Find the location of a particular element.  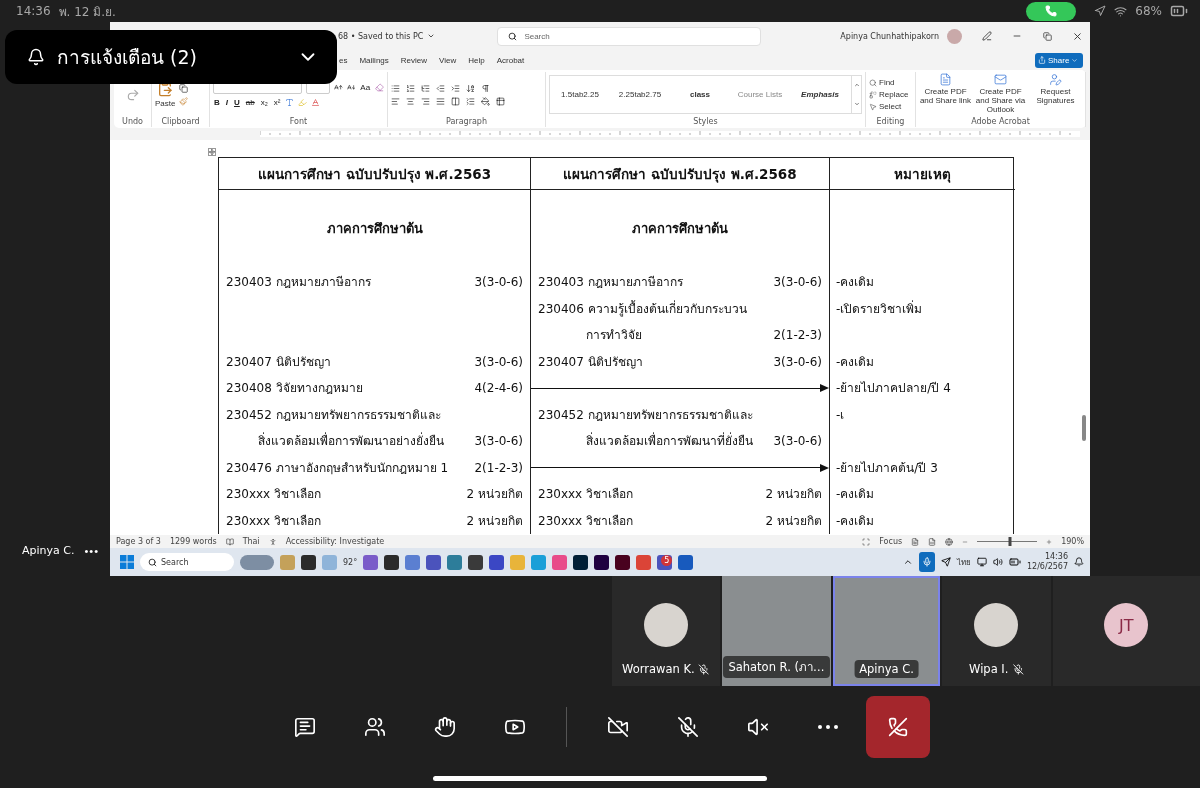

align-left-icon is located at coordinates (395, 101).